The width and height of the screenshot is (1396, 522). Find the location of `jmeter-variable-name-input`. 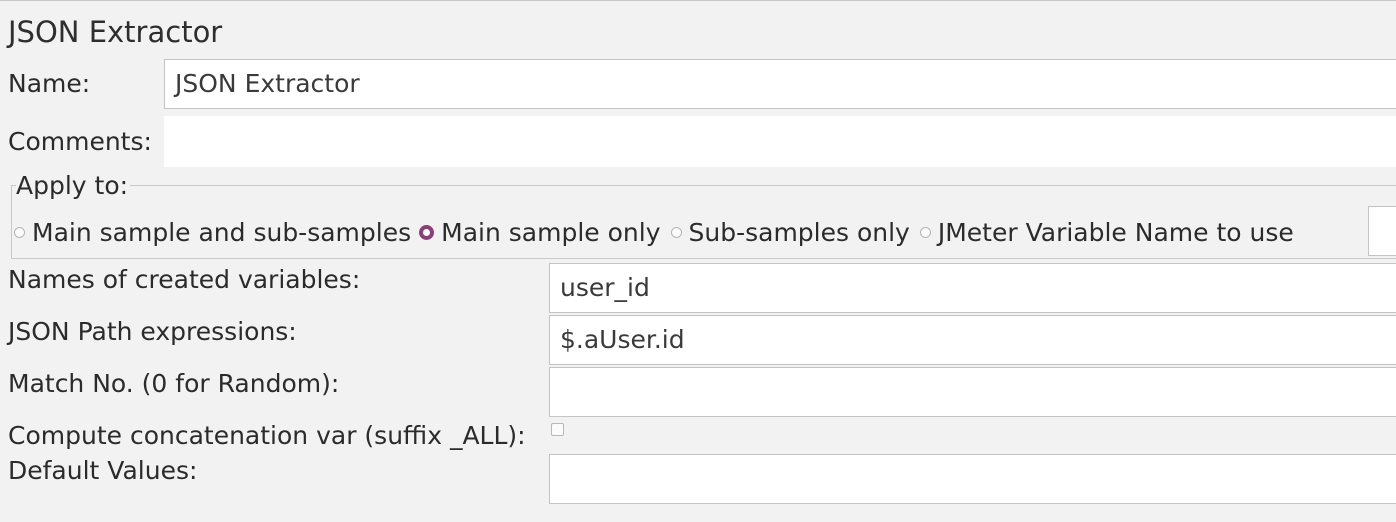

jmeter-variable-name-input is located at coordinates (1382, 231).